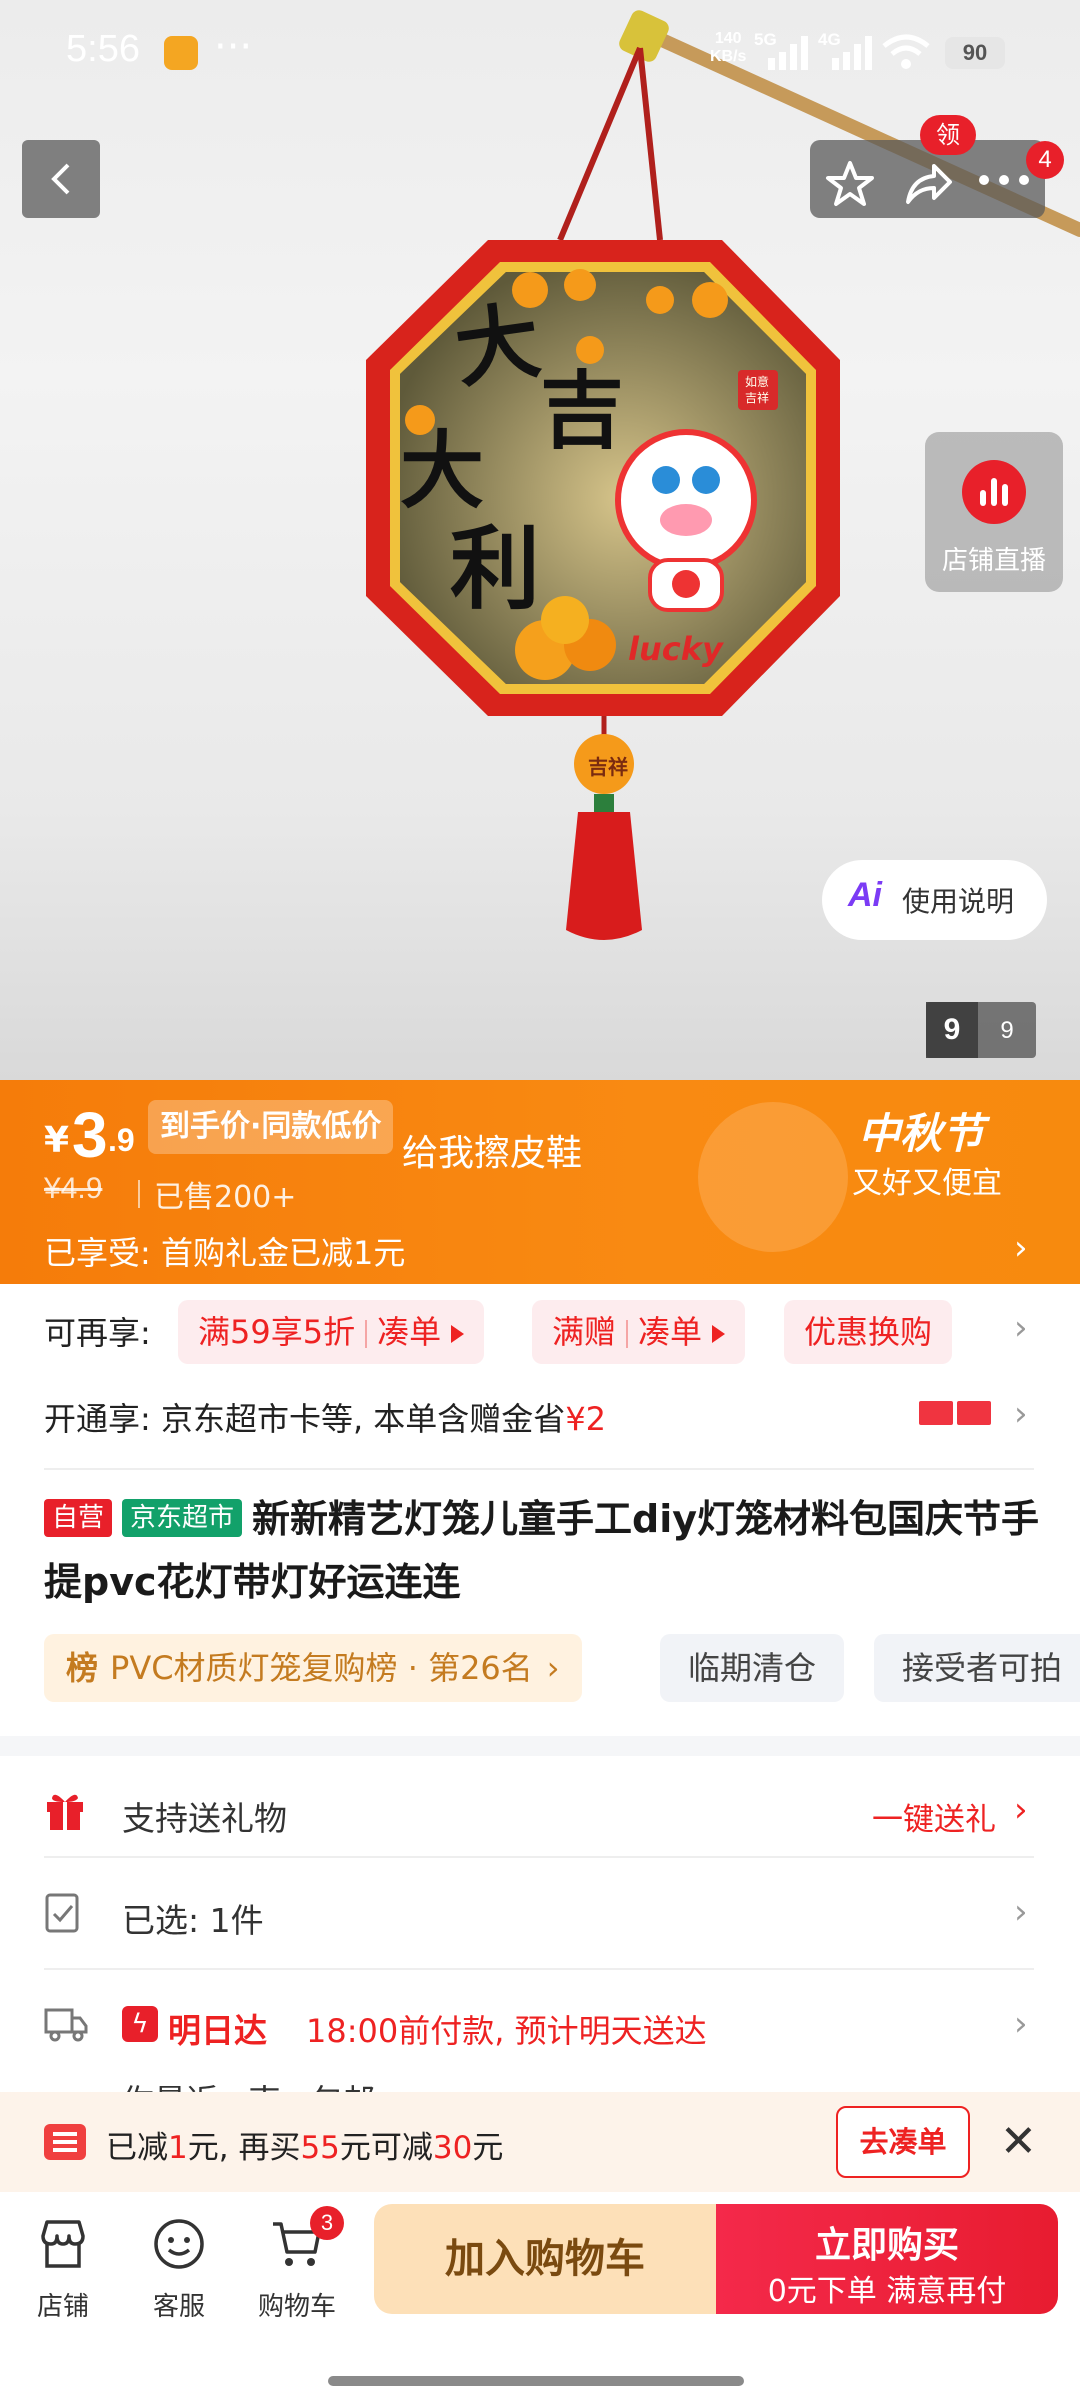  I want to click on sold-count: 已售200+, so click(225, 1197).